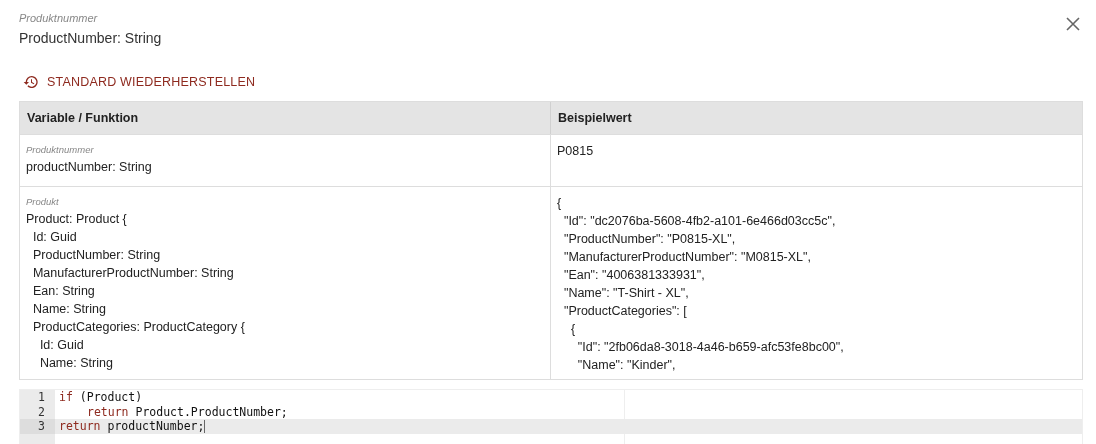  I want to click on code-line: if (Product), so click(100, 397).